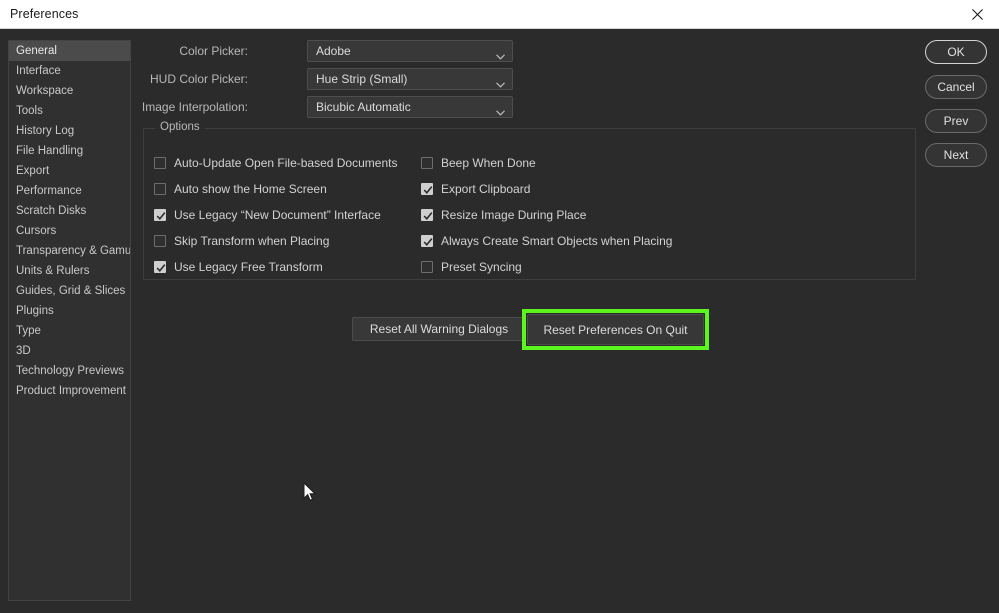 The height and width of the screenshot is (613, 999). I want to click on close-button, so click(977, 14).